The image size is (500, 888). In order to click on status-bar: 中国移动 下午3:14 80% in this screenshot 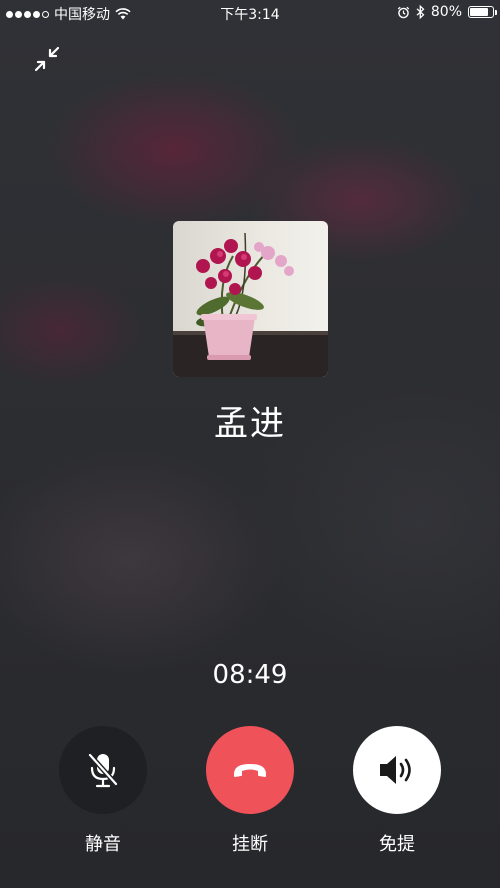, I will do `click(250, 13)`.